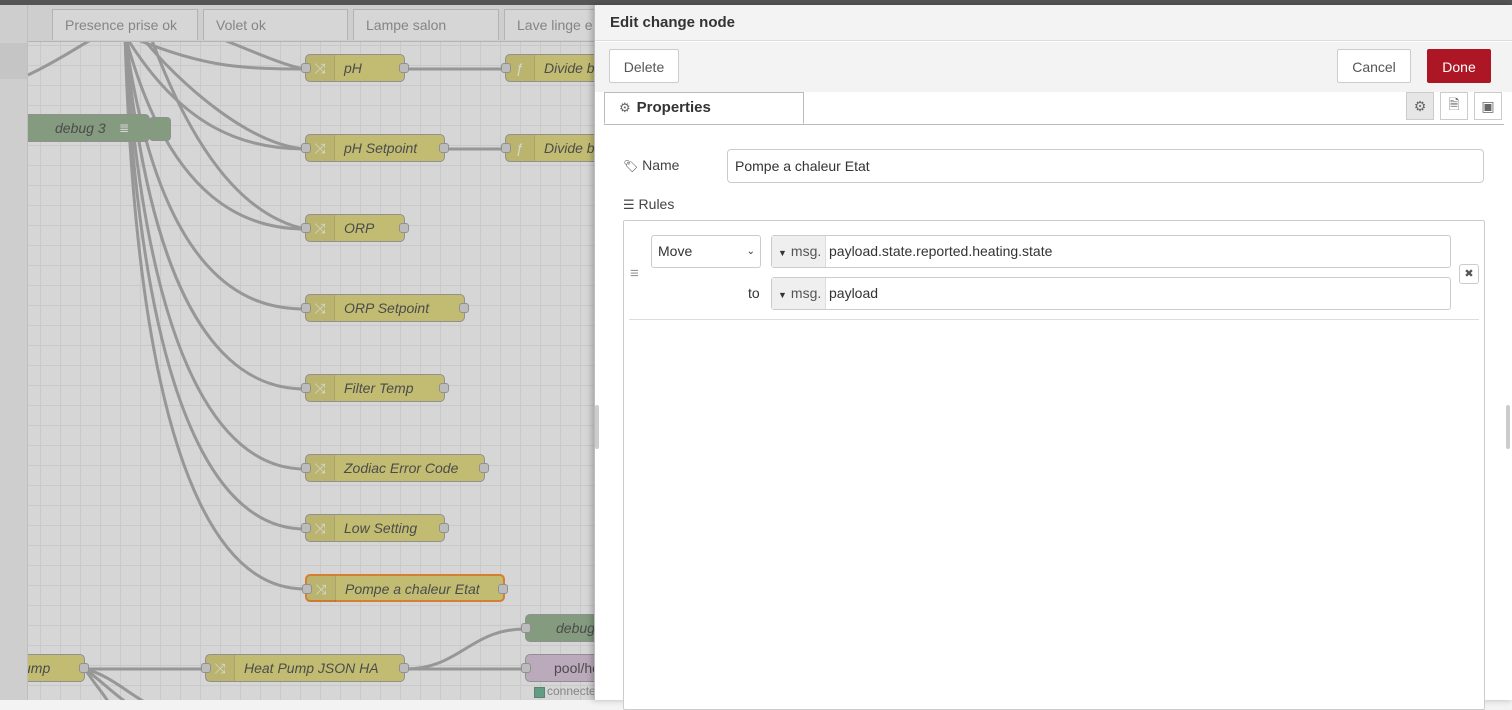 The width and height of the screenshot is (1512, 710). I want to click on target-property-value: payload, so click(854, 293).